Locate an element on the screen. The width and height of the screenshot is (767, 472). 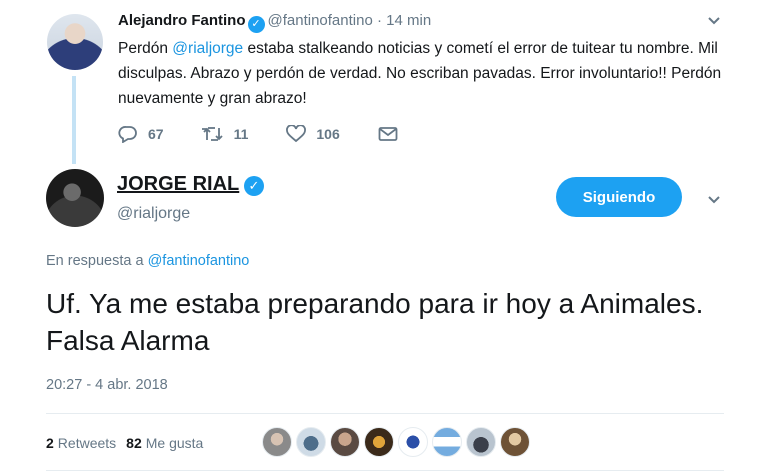
likers-avatars is located at coordinates (398, 442).